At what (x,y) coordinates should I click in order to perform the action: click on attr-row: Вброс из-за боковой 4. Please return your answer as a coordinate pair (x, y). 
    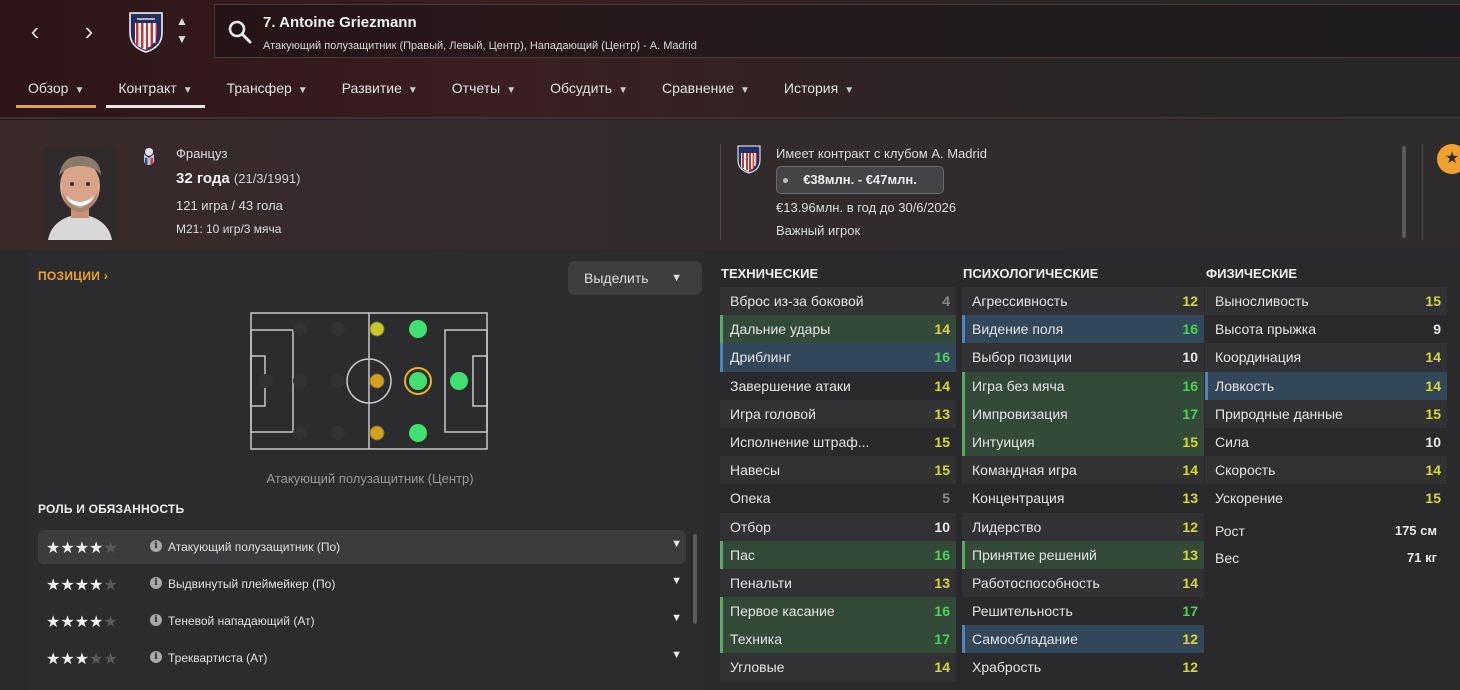
    Looking at the image, I should click on (838, 301).